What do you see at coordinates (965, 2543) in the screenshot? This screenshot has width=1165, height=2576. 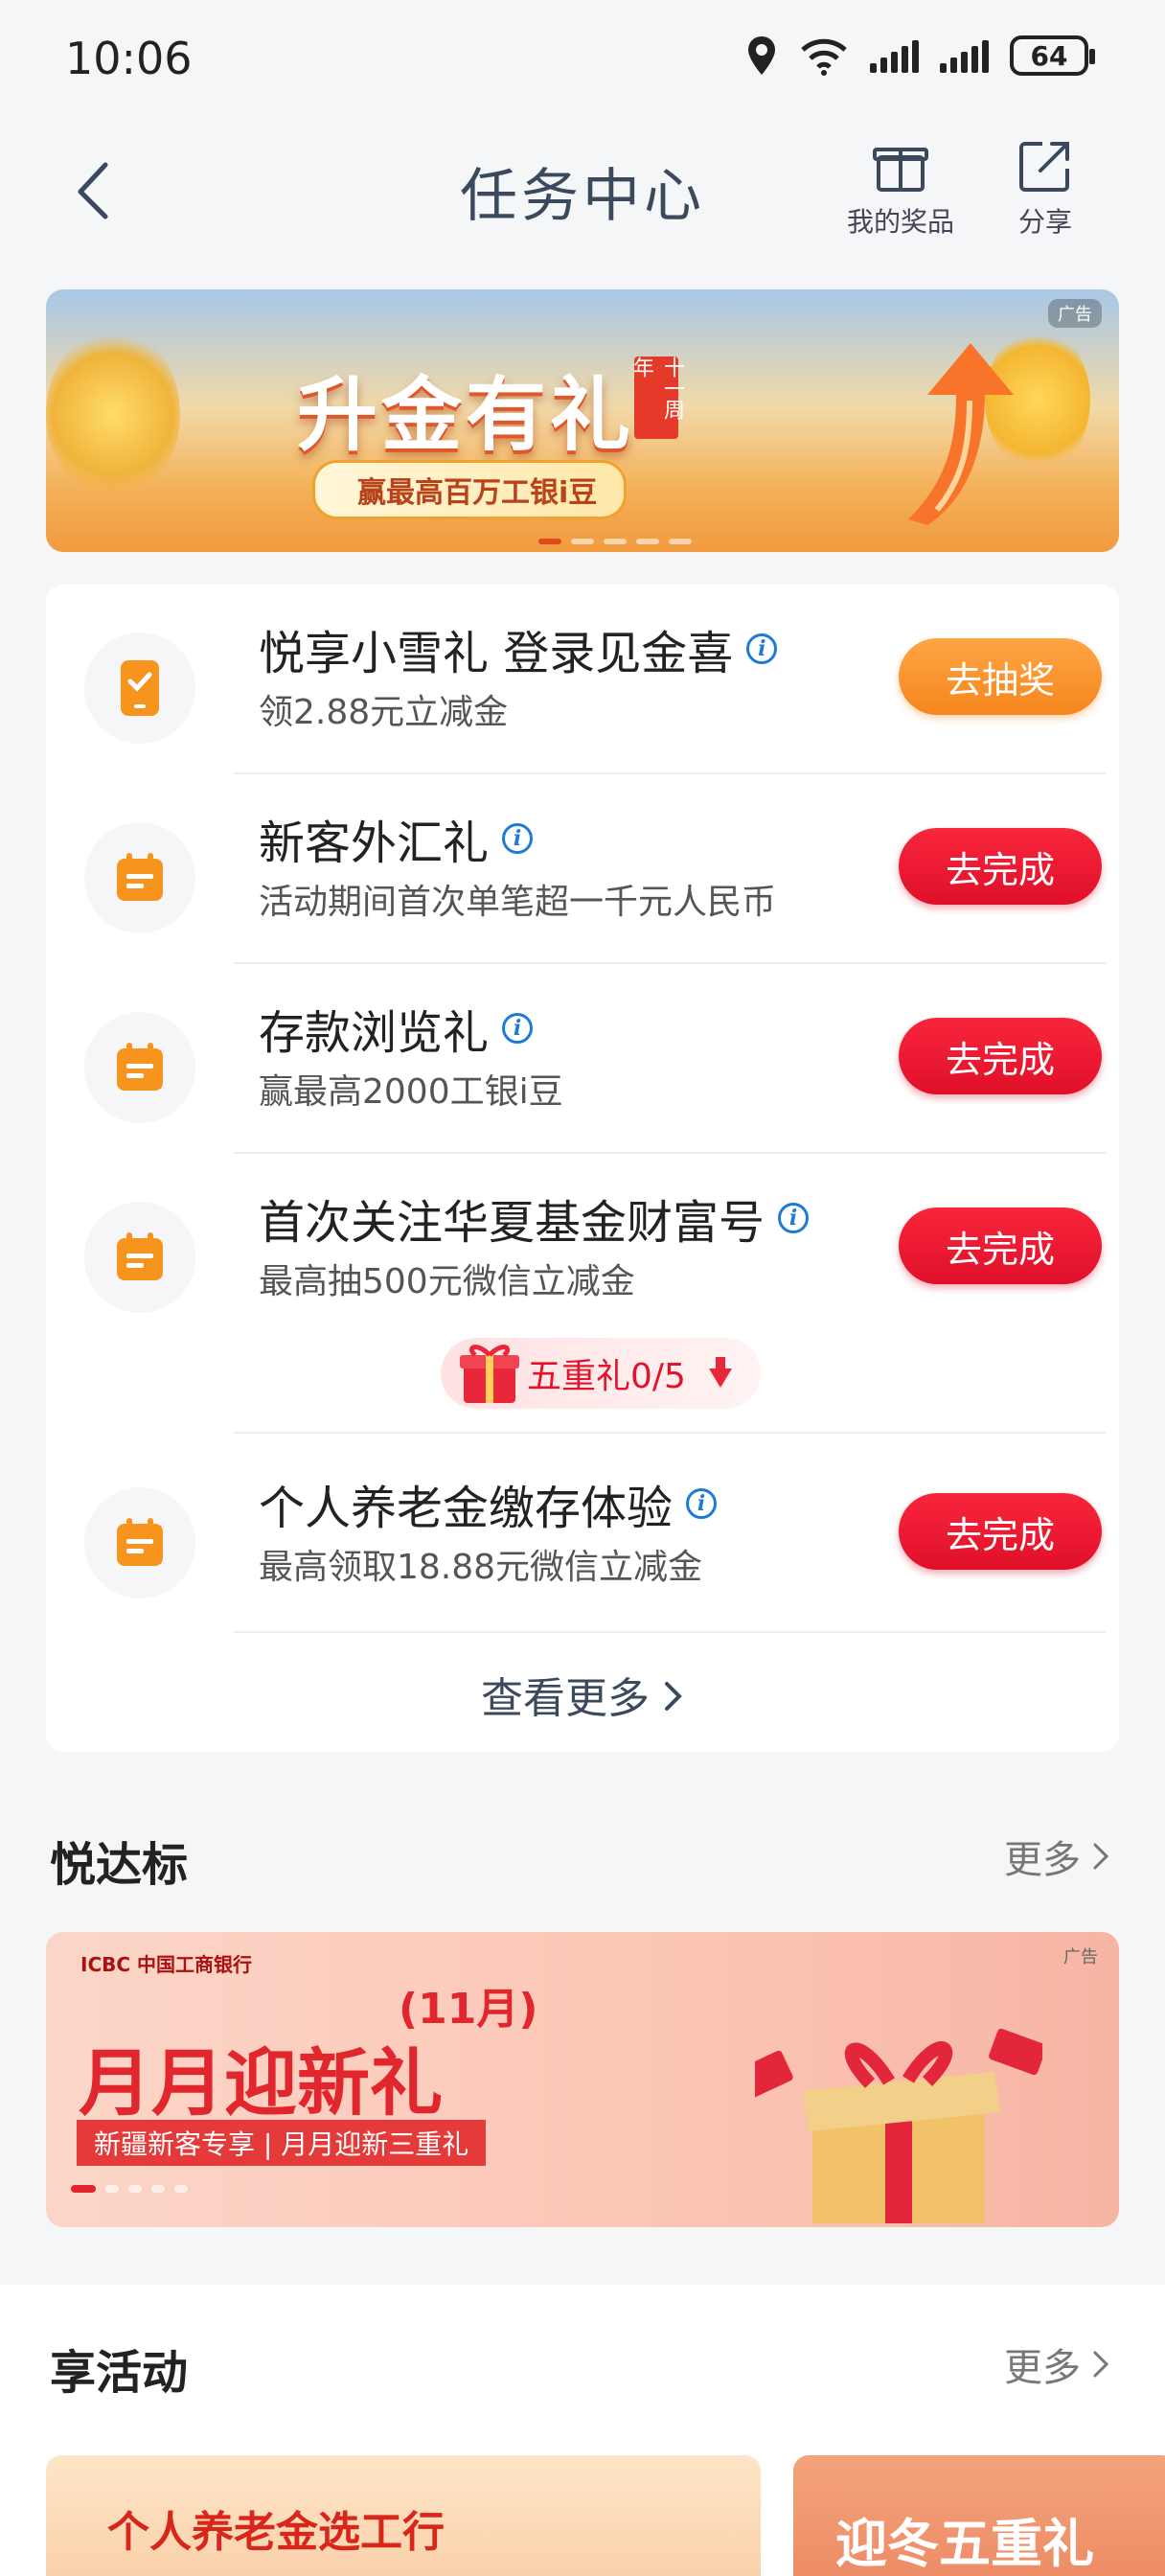 I see `activity-card-text: 迎冬五重礼` at bounding box center [965, 2543].